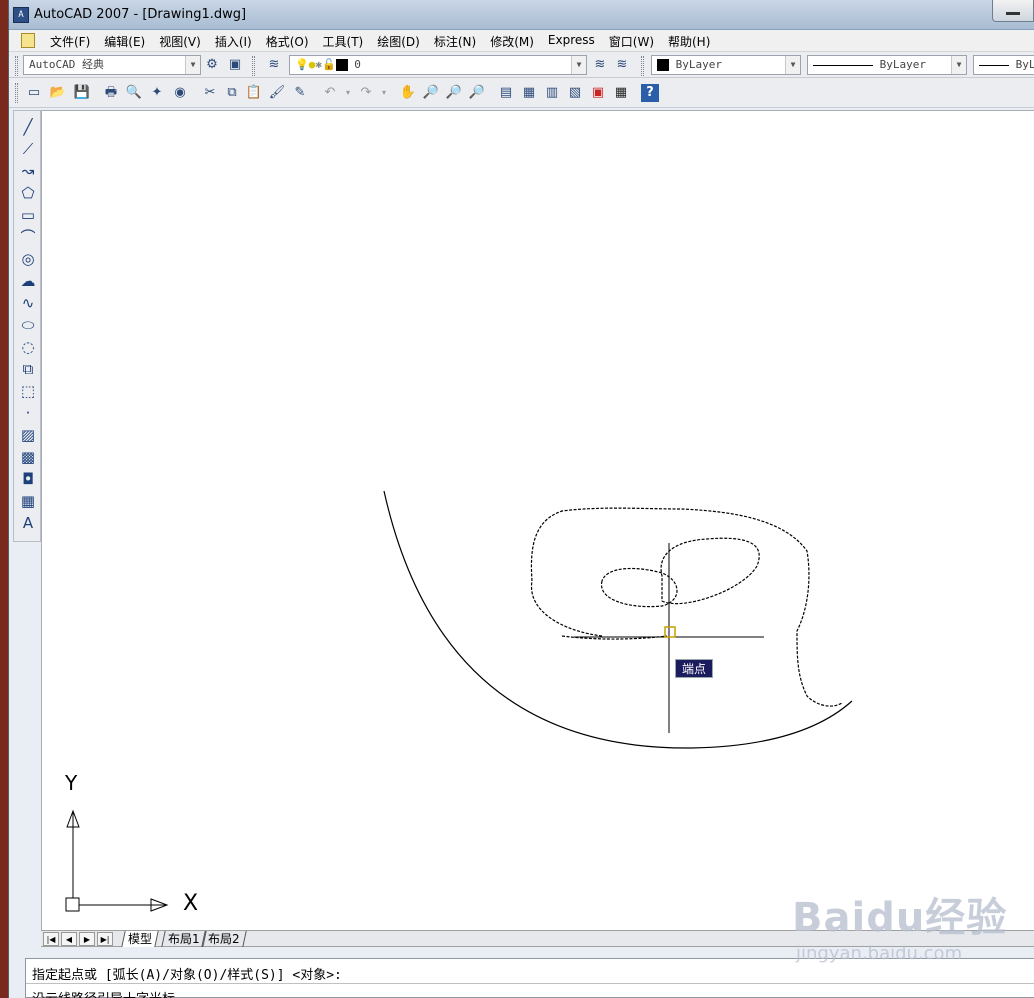 The width and height of the screenshot is (1034, 998). I want to click on menu-item: 插入(I), so click(233, 41).